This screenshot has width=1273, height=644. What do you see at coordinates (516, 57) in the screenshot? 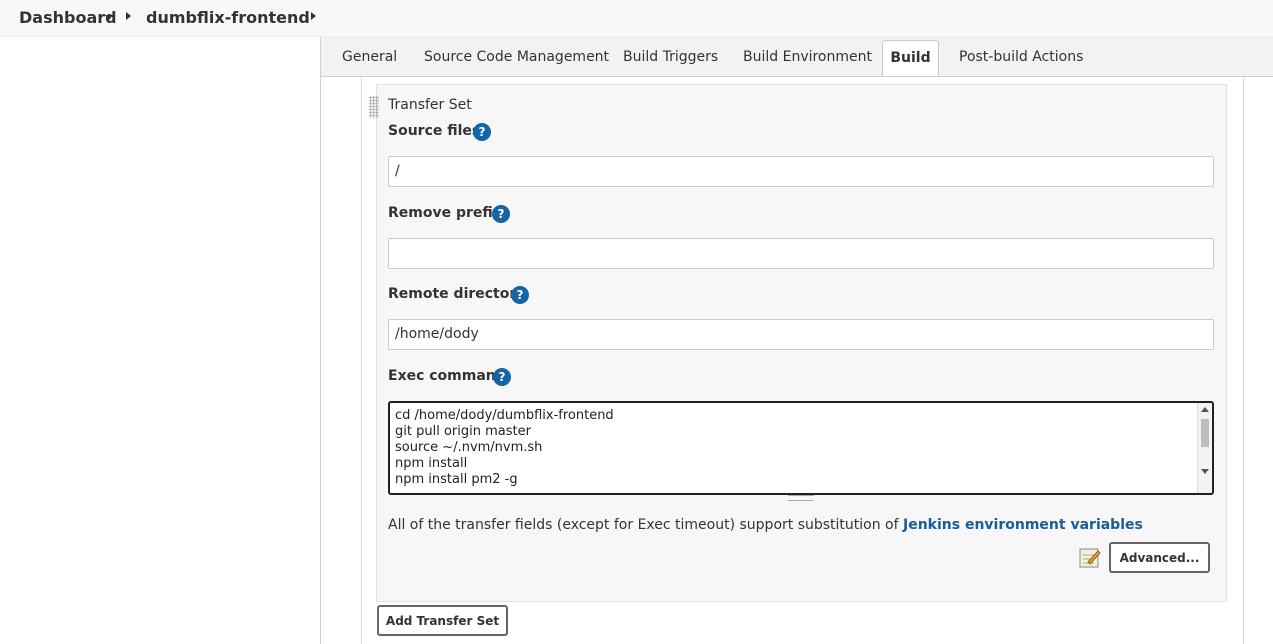
I see `tab-source-code-management: Source Code Management` at bounding box center [516, 57].